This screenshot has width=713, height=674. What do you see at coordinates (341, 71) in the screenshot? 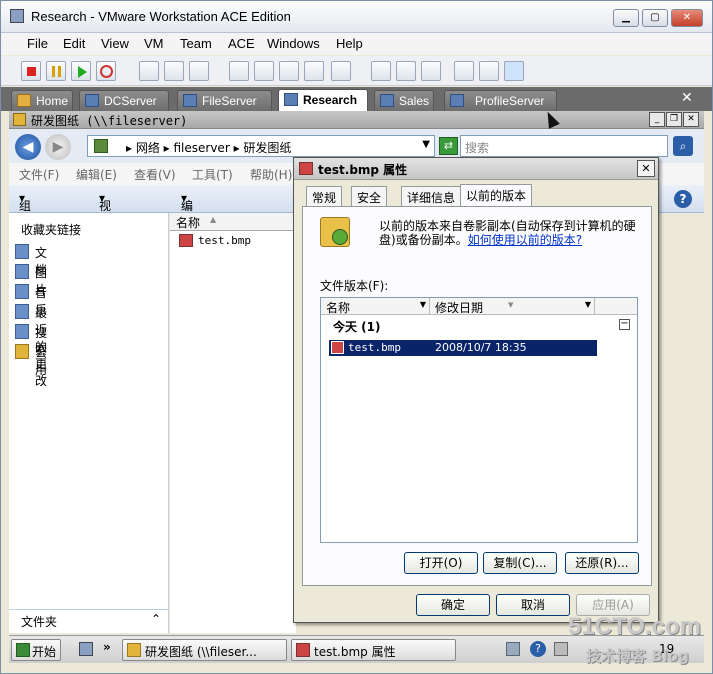
I see `console-icon` at bounding box center [341, 71].